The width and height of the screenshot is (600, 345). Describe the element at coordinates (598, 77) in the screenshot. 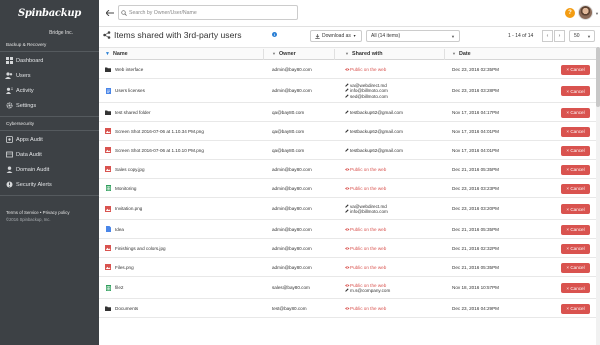

I see `scrollbar-thumb` at that location.